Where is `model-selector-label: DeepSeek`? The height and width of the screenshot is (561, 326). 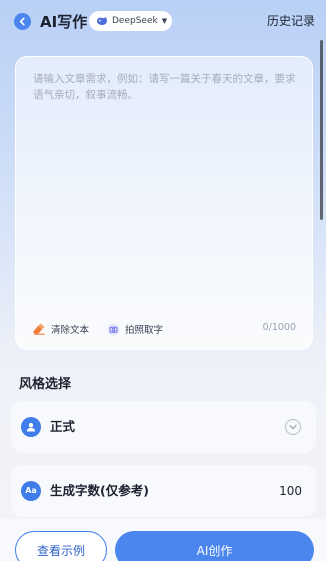 model-selector-label: DeepSeek is located at coordinates (135, 21).